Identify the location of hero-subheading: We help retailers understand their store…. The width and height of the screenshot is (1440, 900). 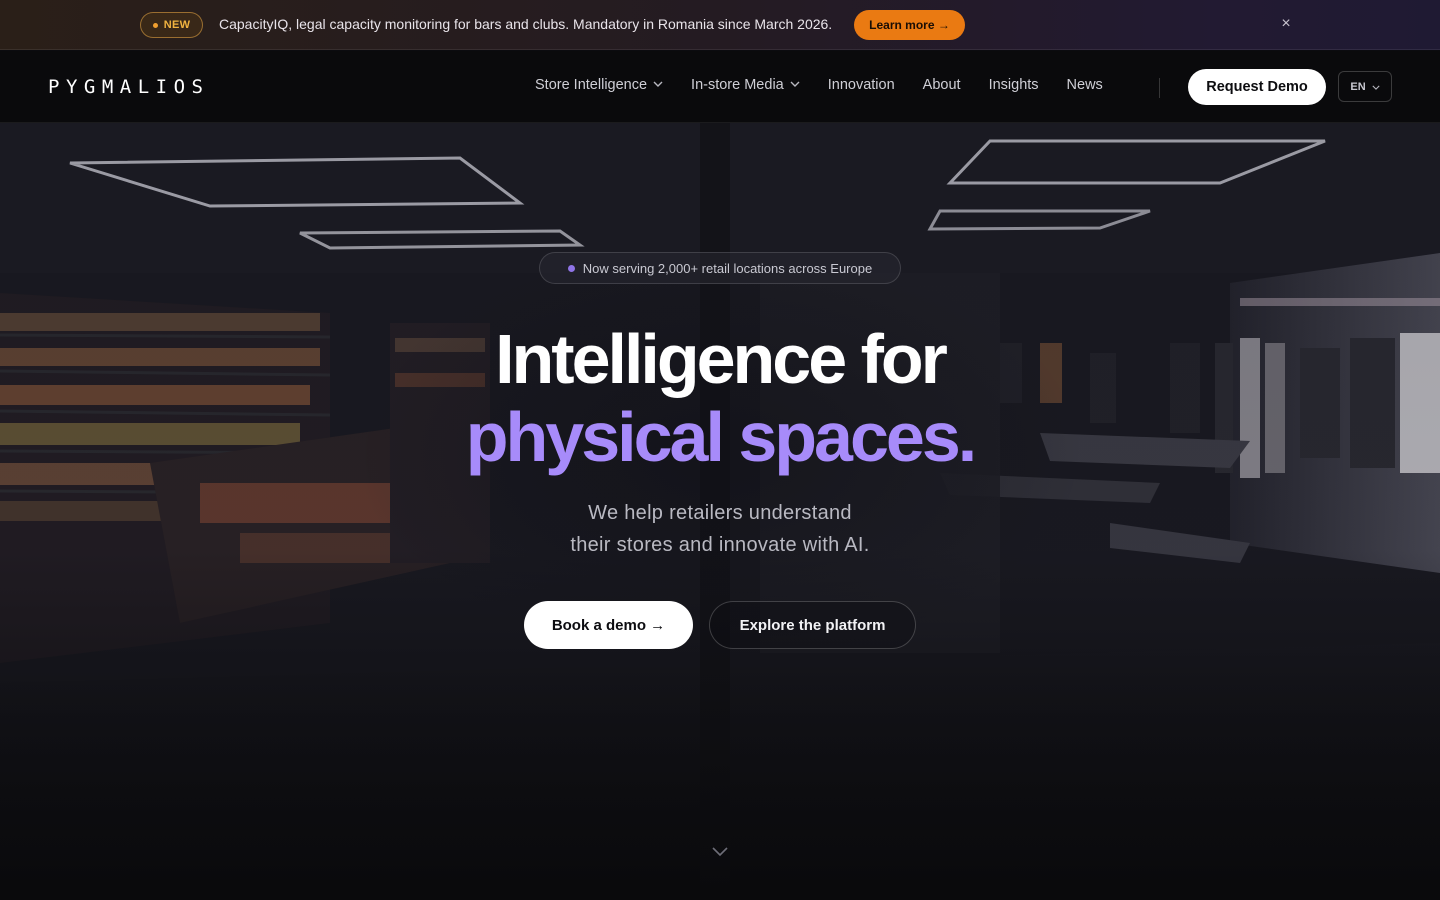
(720, 529).